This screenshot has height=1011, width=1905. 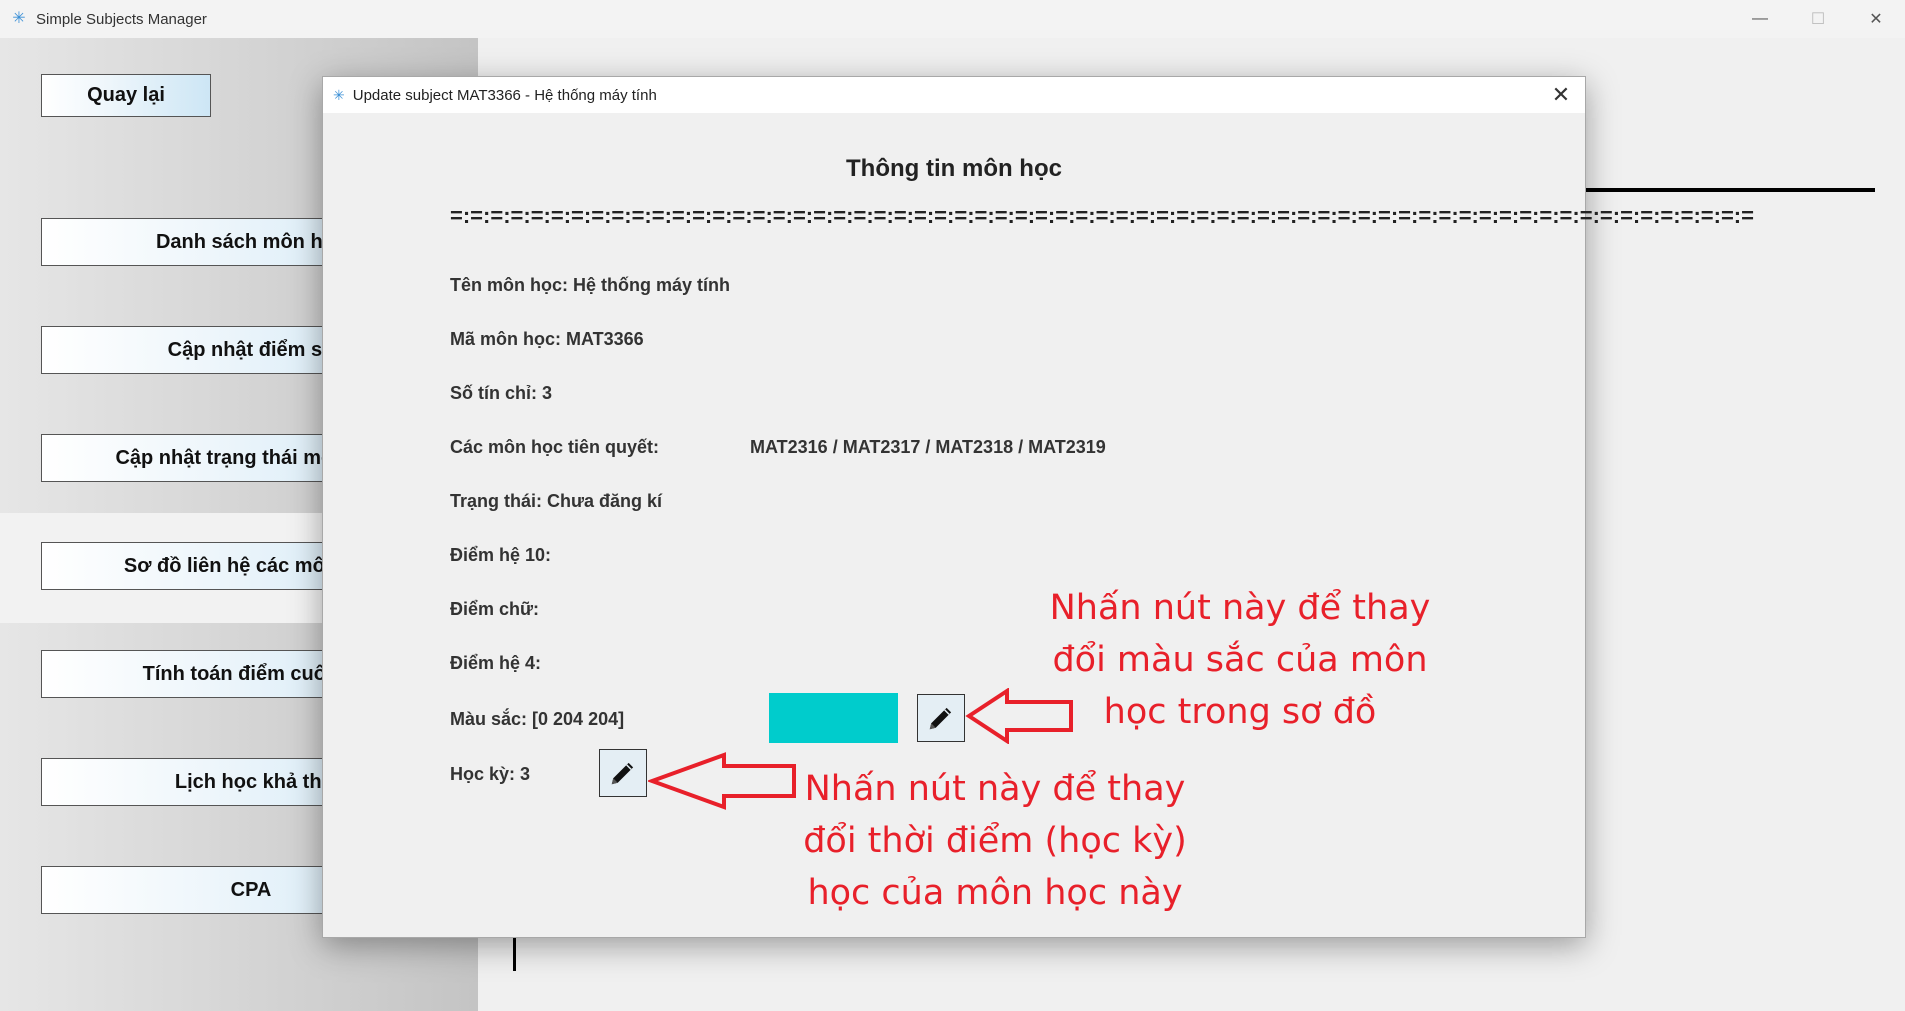 I want to click on annotation-line: đổi thời điểm (học kỳ), so click(x=995, y=841).